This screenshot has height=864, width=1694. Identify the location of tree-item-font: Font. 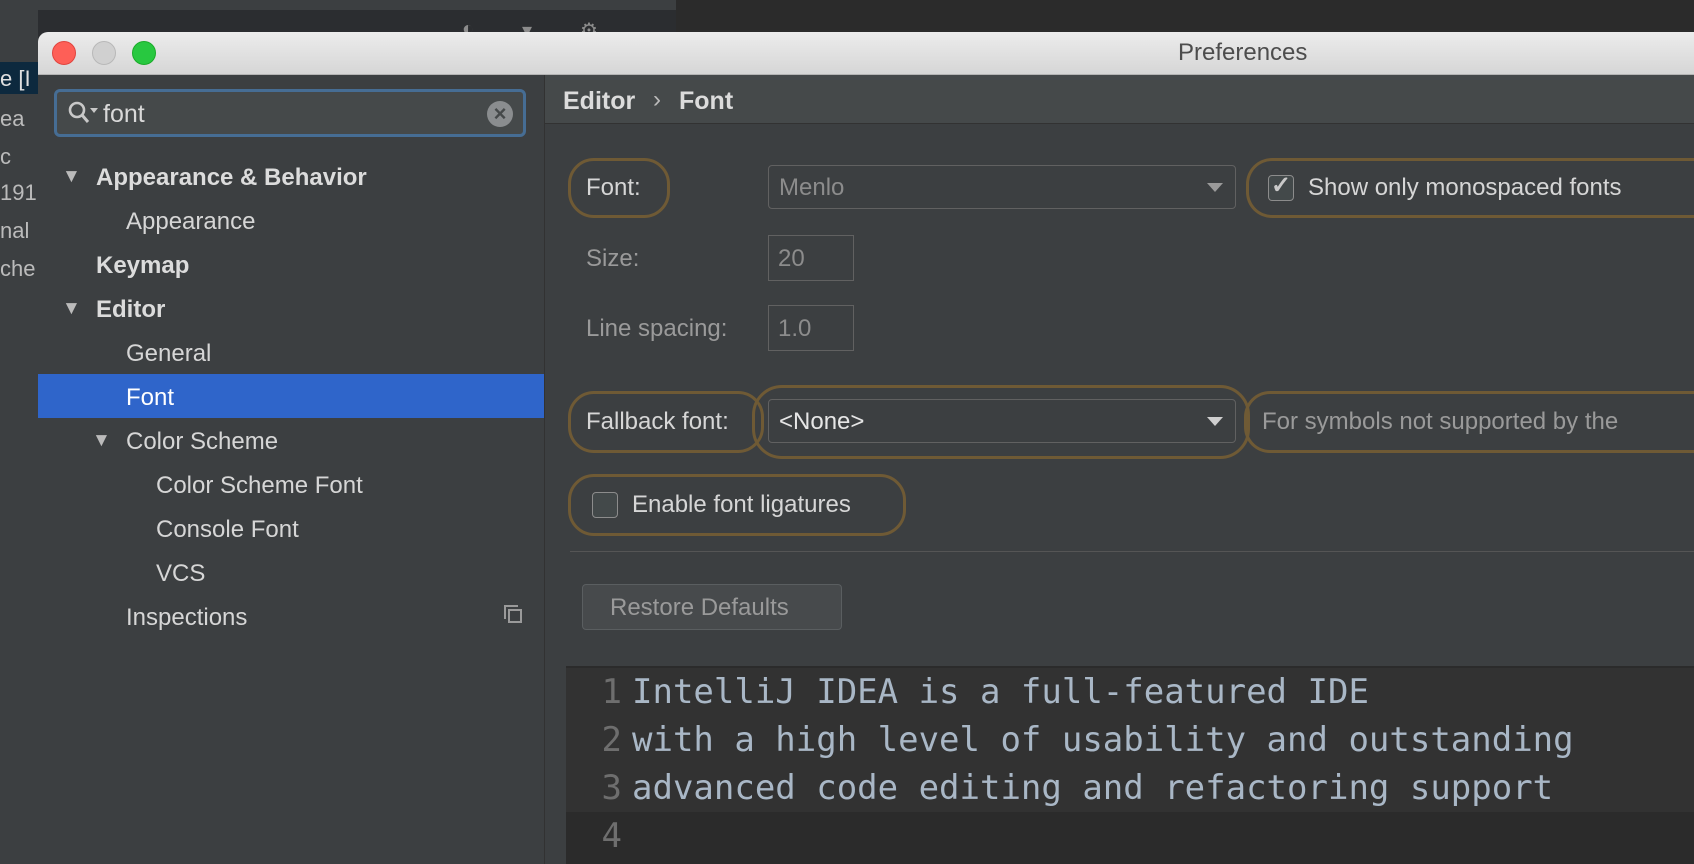
(291, 396).